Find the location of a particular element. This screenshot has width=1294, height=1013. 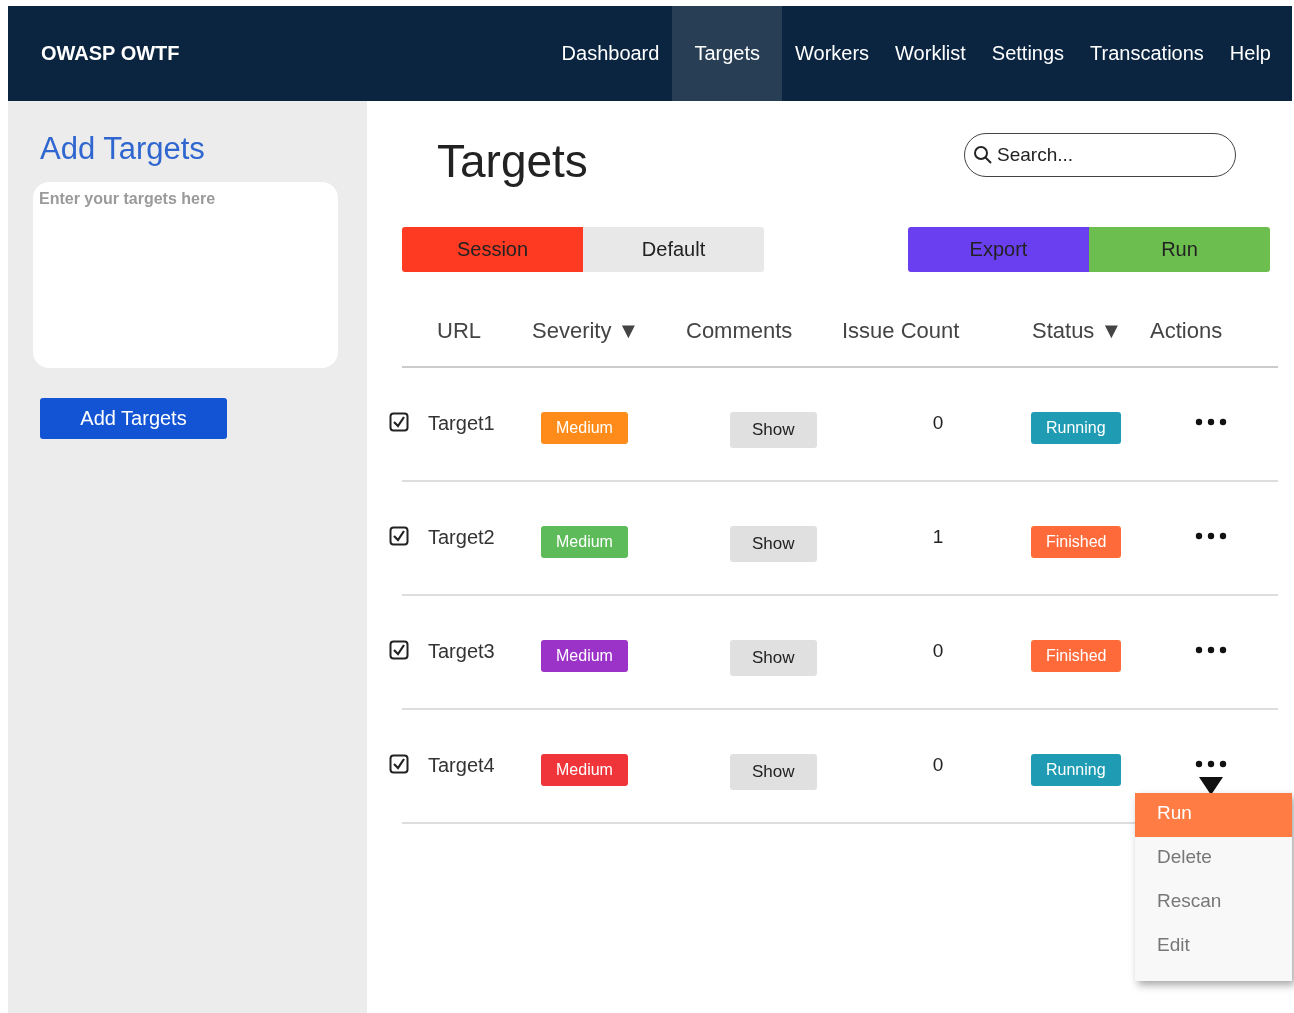

target-url: Target2 is located at coordinates (461, 537).